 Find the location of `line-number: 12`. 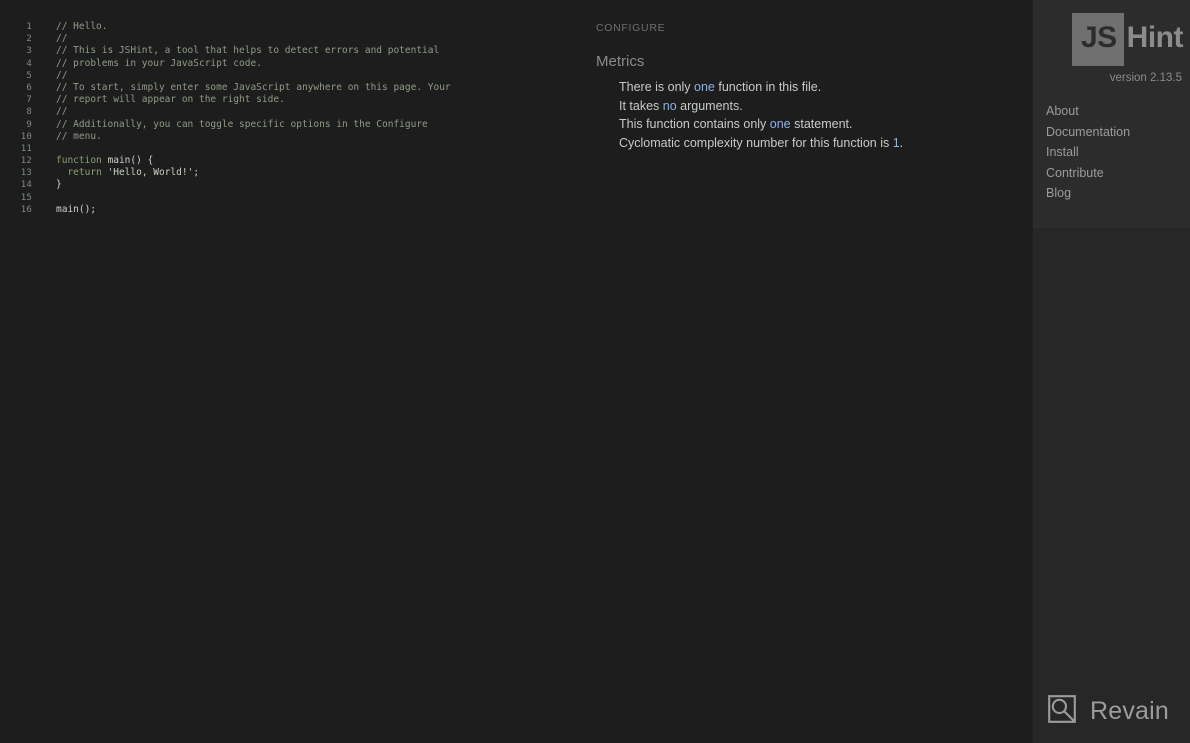

line-number: 12 is located at coordinates (26, 161).